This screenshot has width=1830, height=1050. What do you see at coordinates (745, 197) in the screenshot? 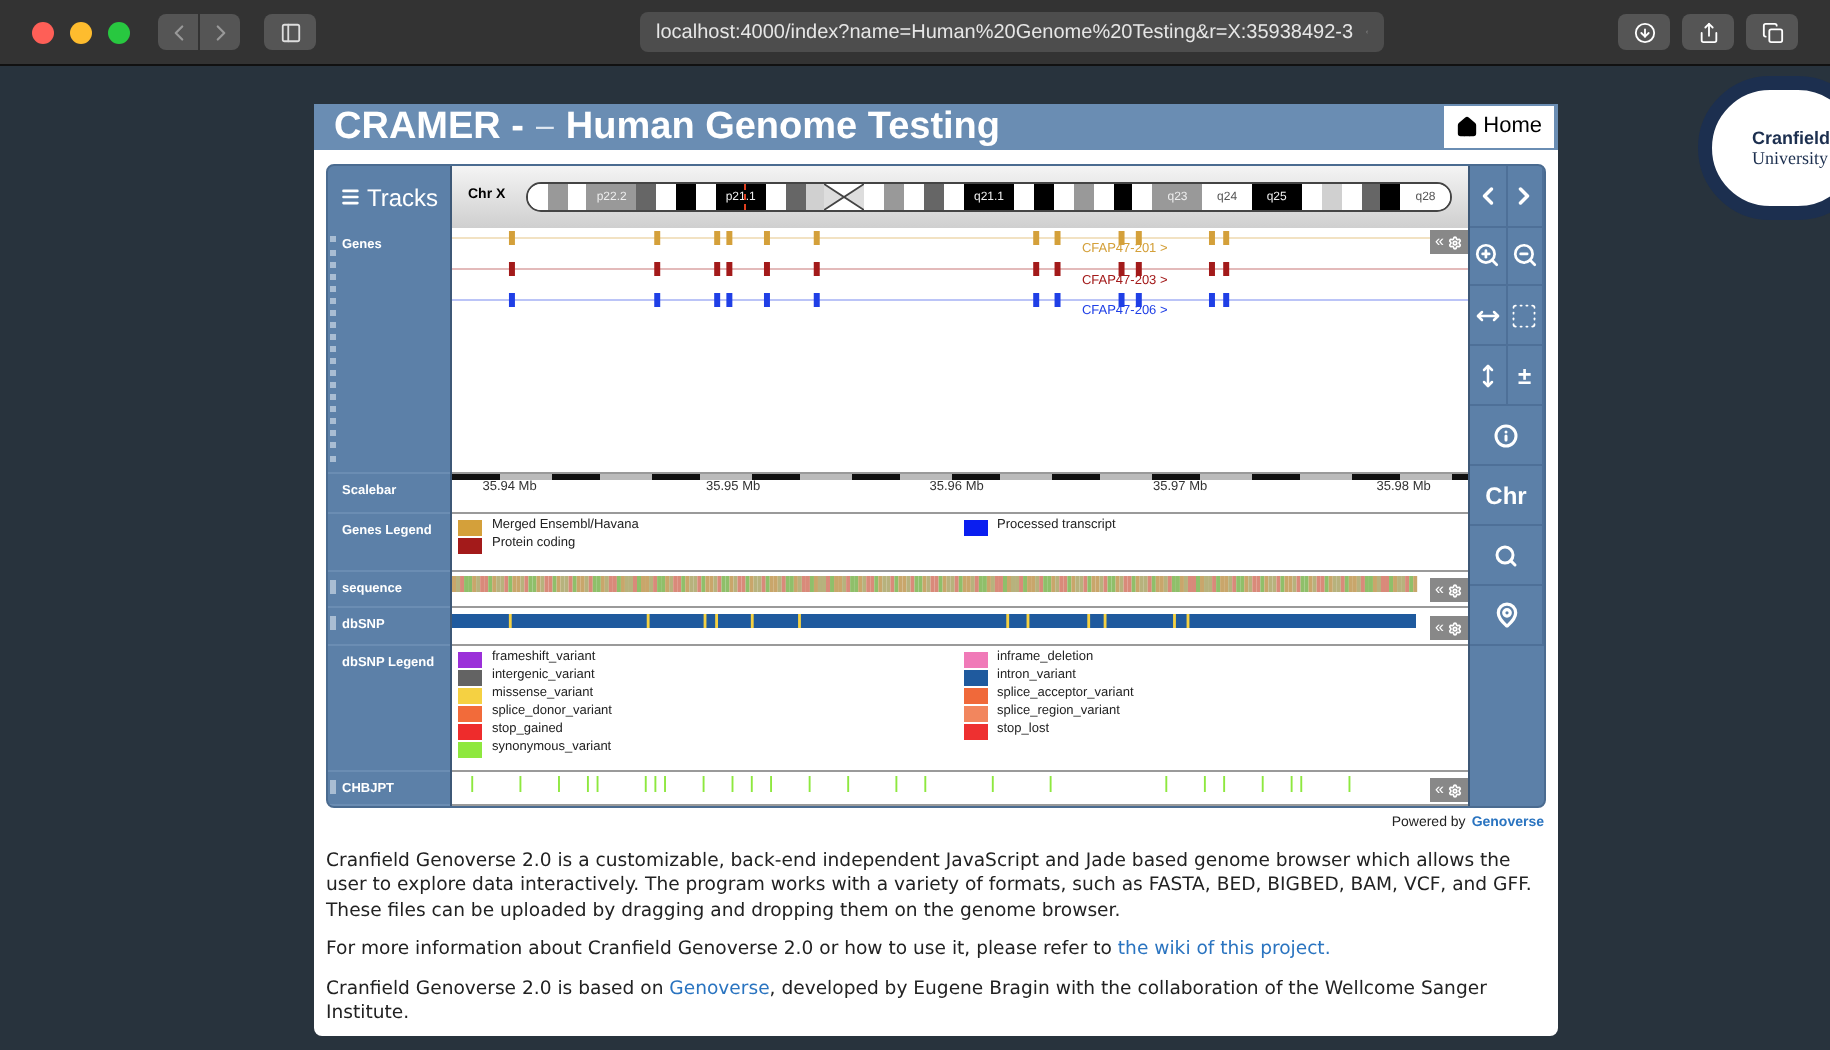
I see `position-marker` at bounding box center [745, 197].